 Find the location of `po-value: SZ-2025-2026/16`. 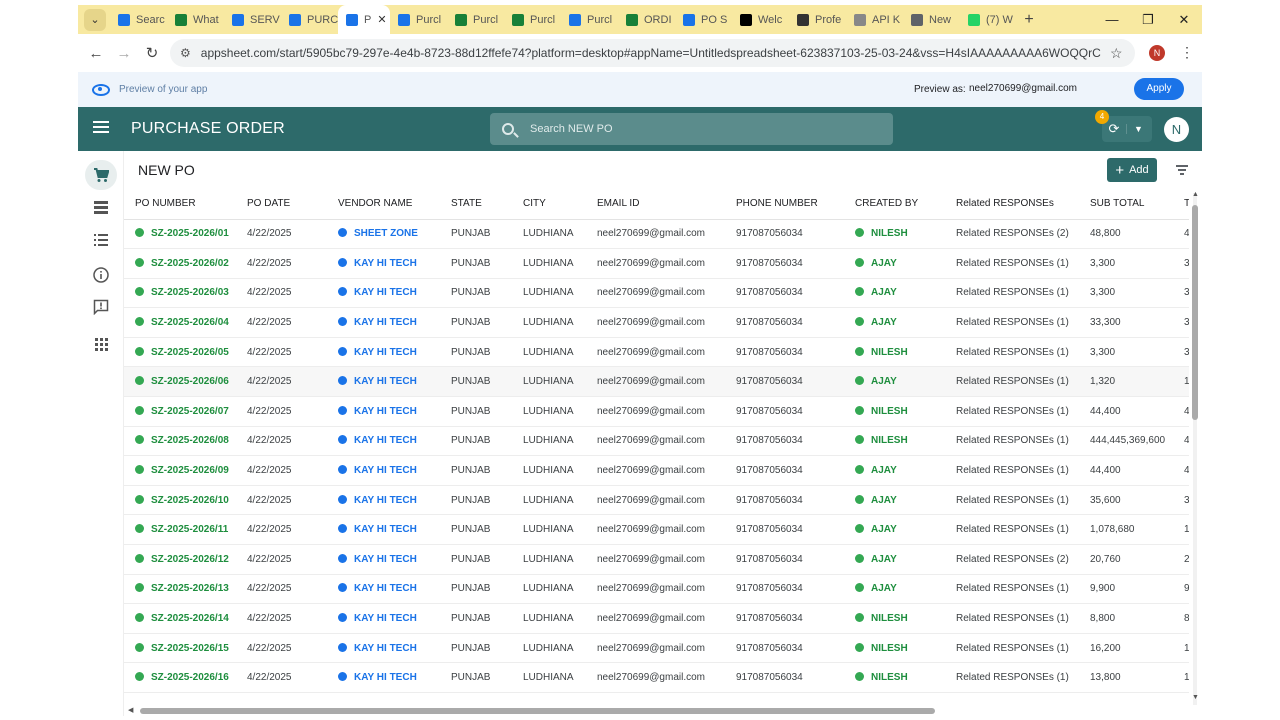

po-value: SZ-2025-2026/16 is located at coordinates (190, 677).